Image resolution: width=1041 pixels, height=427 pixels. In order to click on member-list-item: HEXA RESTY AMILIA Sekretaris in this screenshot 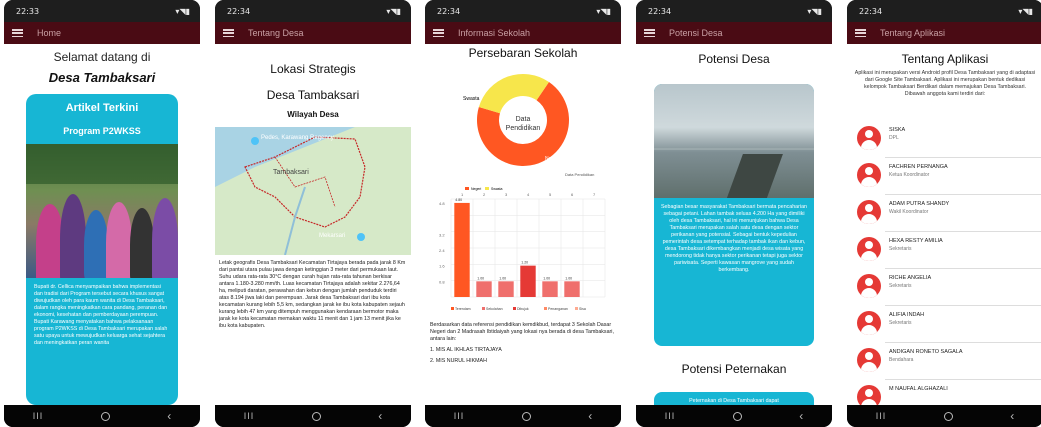, I will do `click(944, 252)`.